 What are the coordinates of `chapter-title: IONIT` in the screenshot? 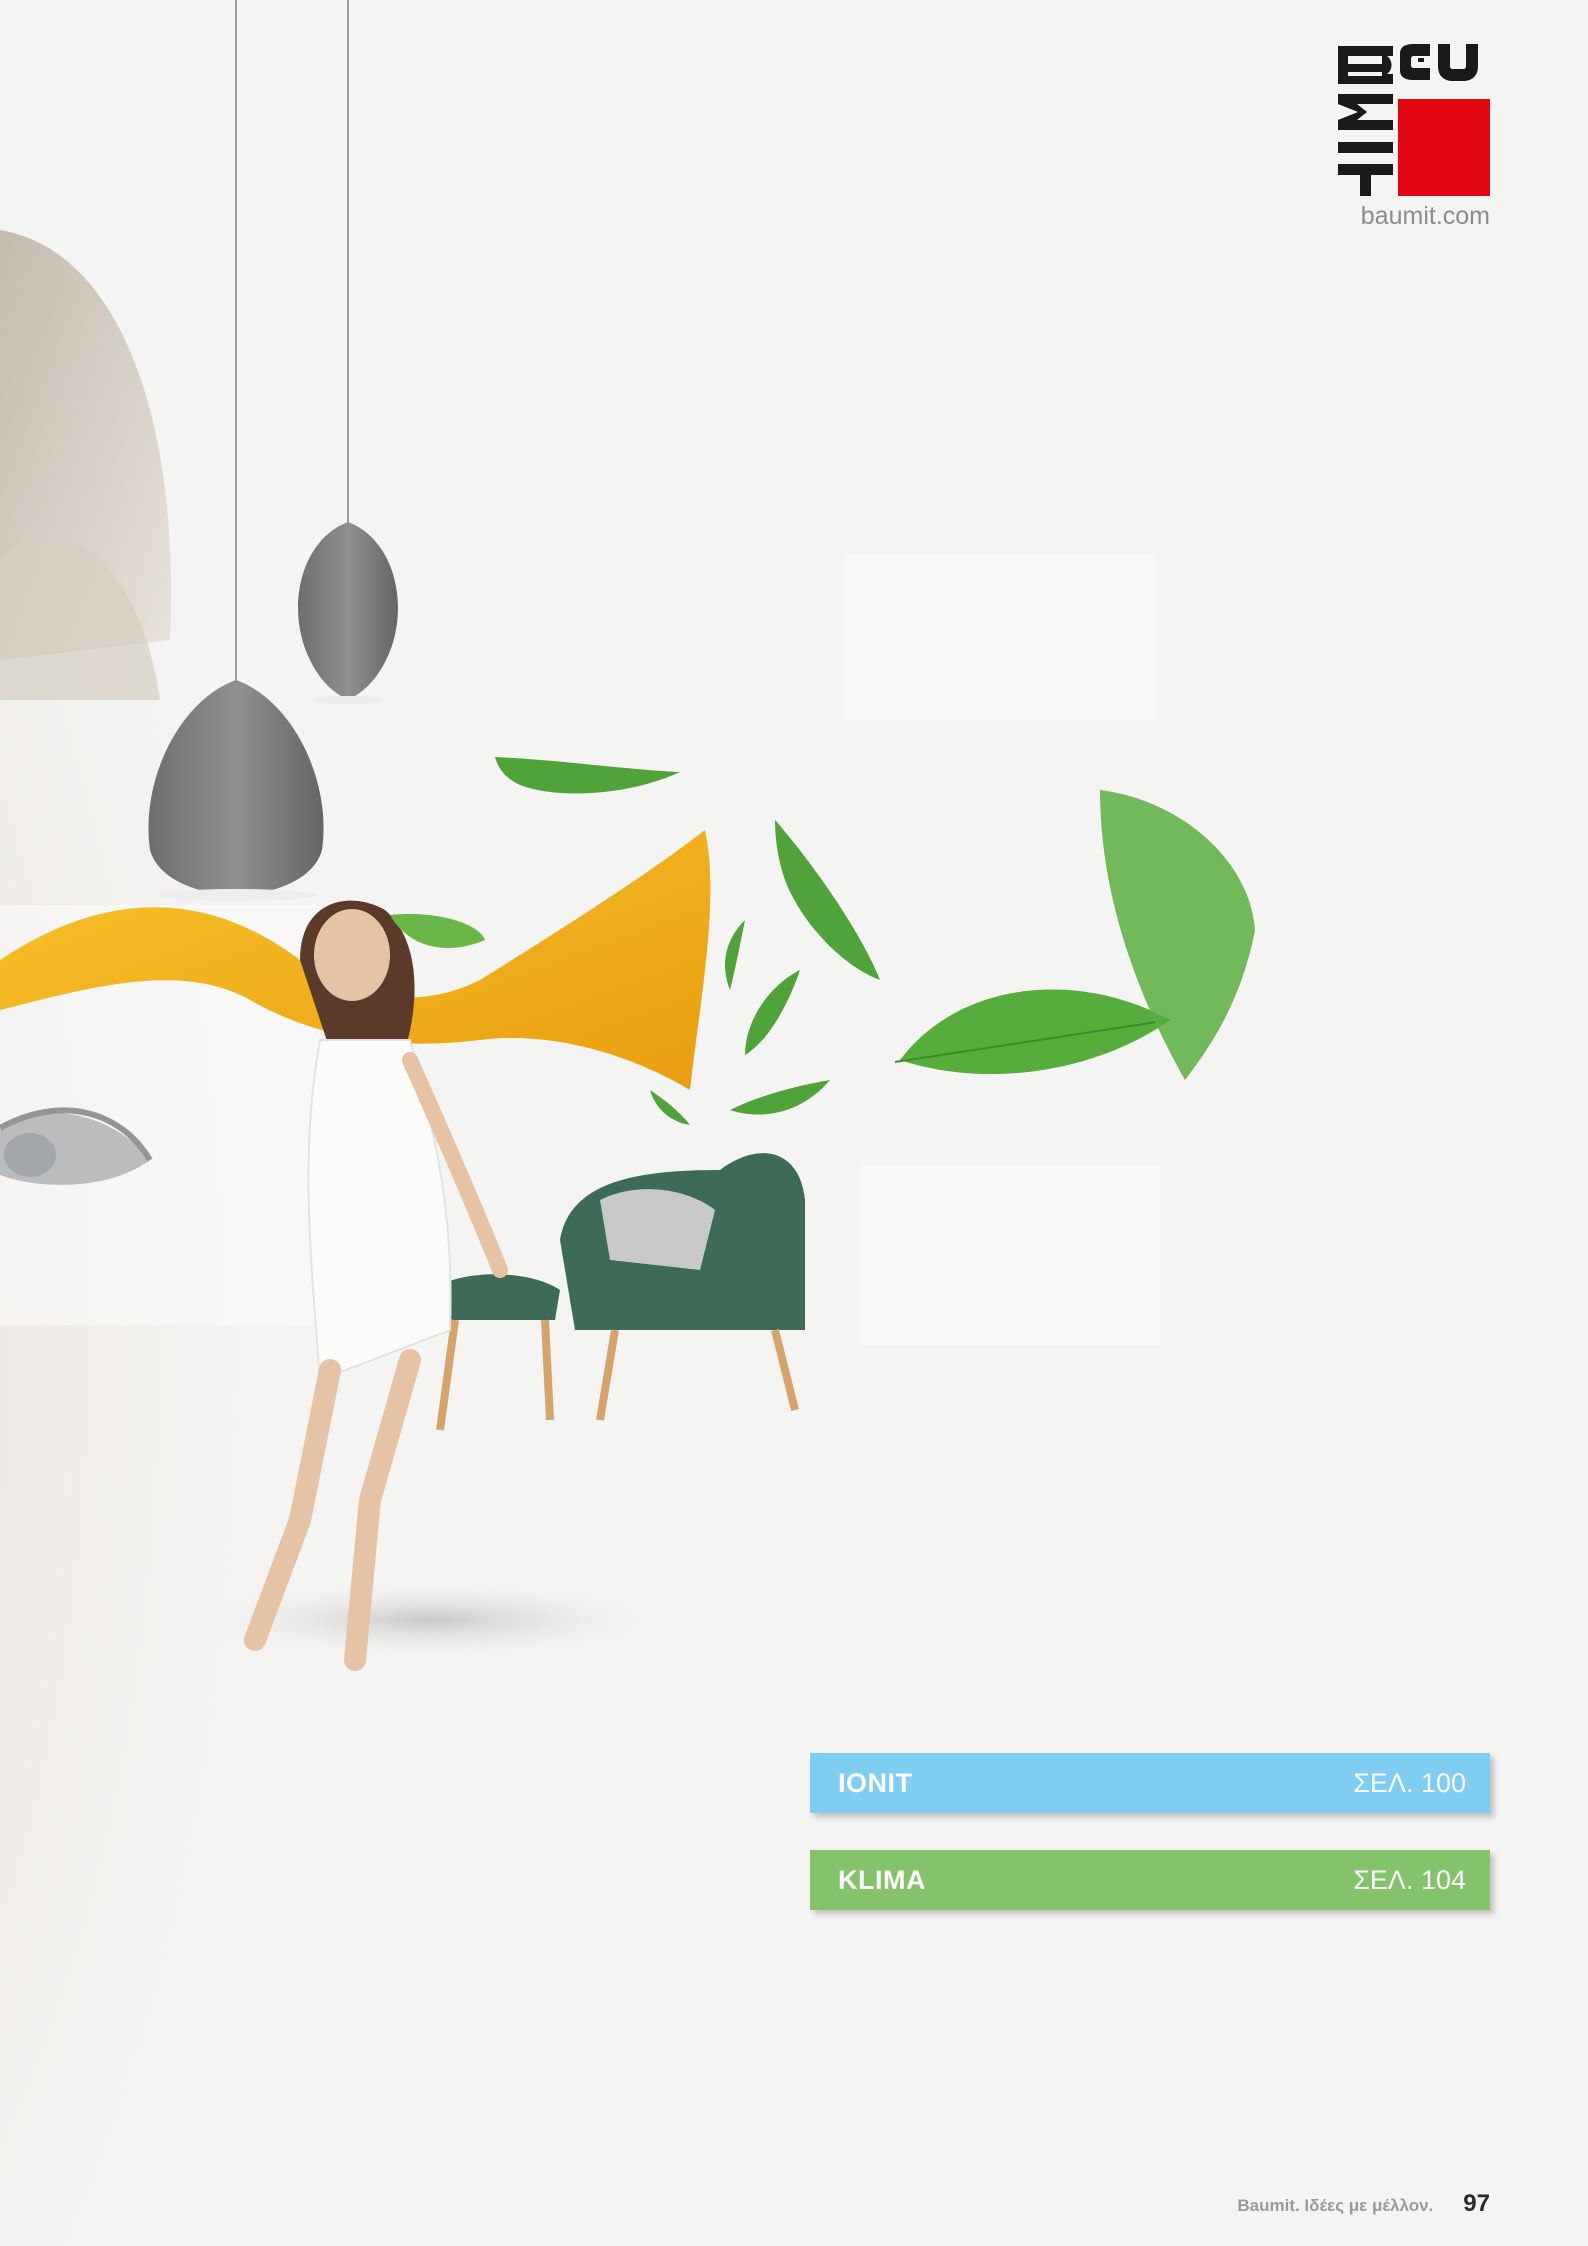 It's located at (875, 1782).